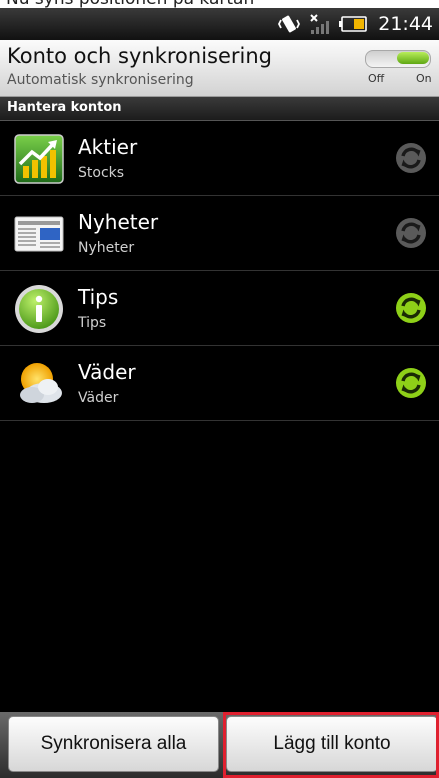 This screenshot has width=439, height=778. Describe the element at coordinates (332, 744) in the screenshot. I see `add-account-button: Lägg till konto` at that location.